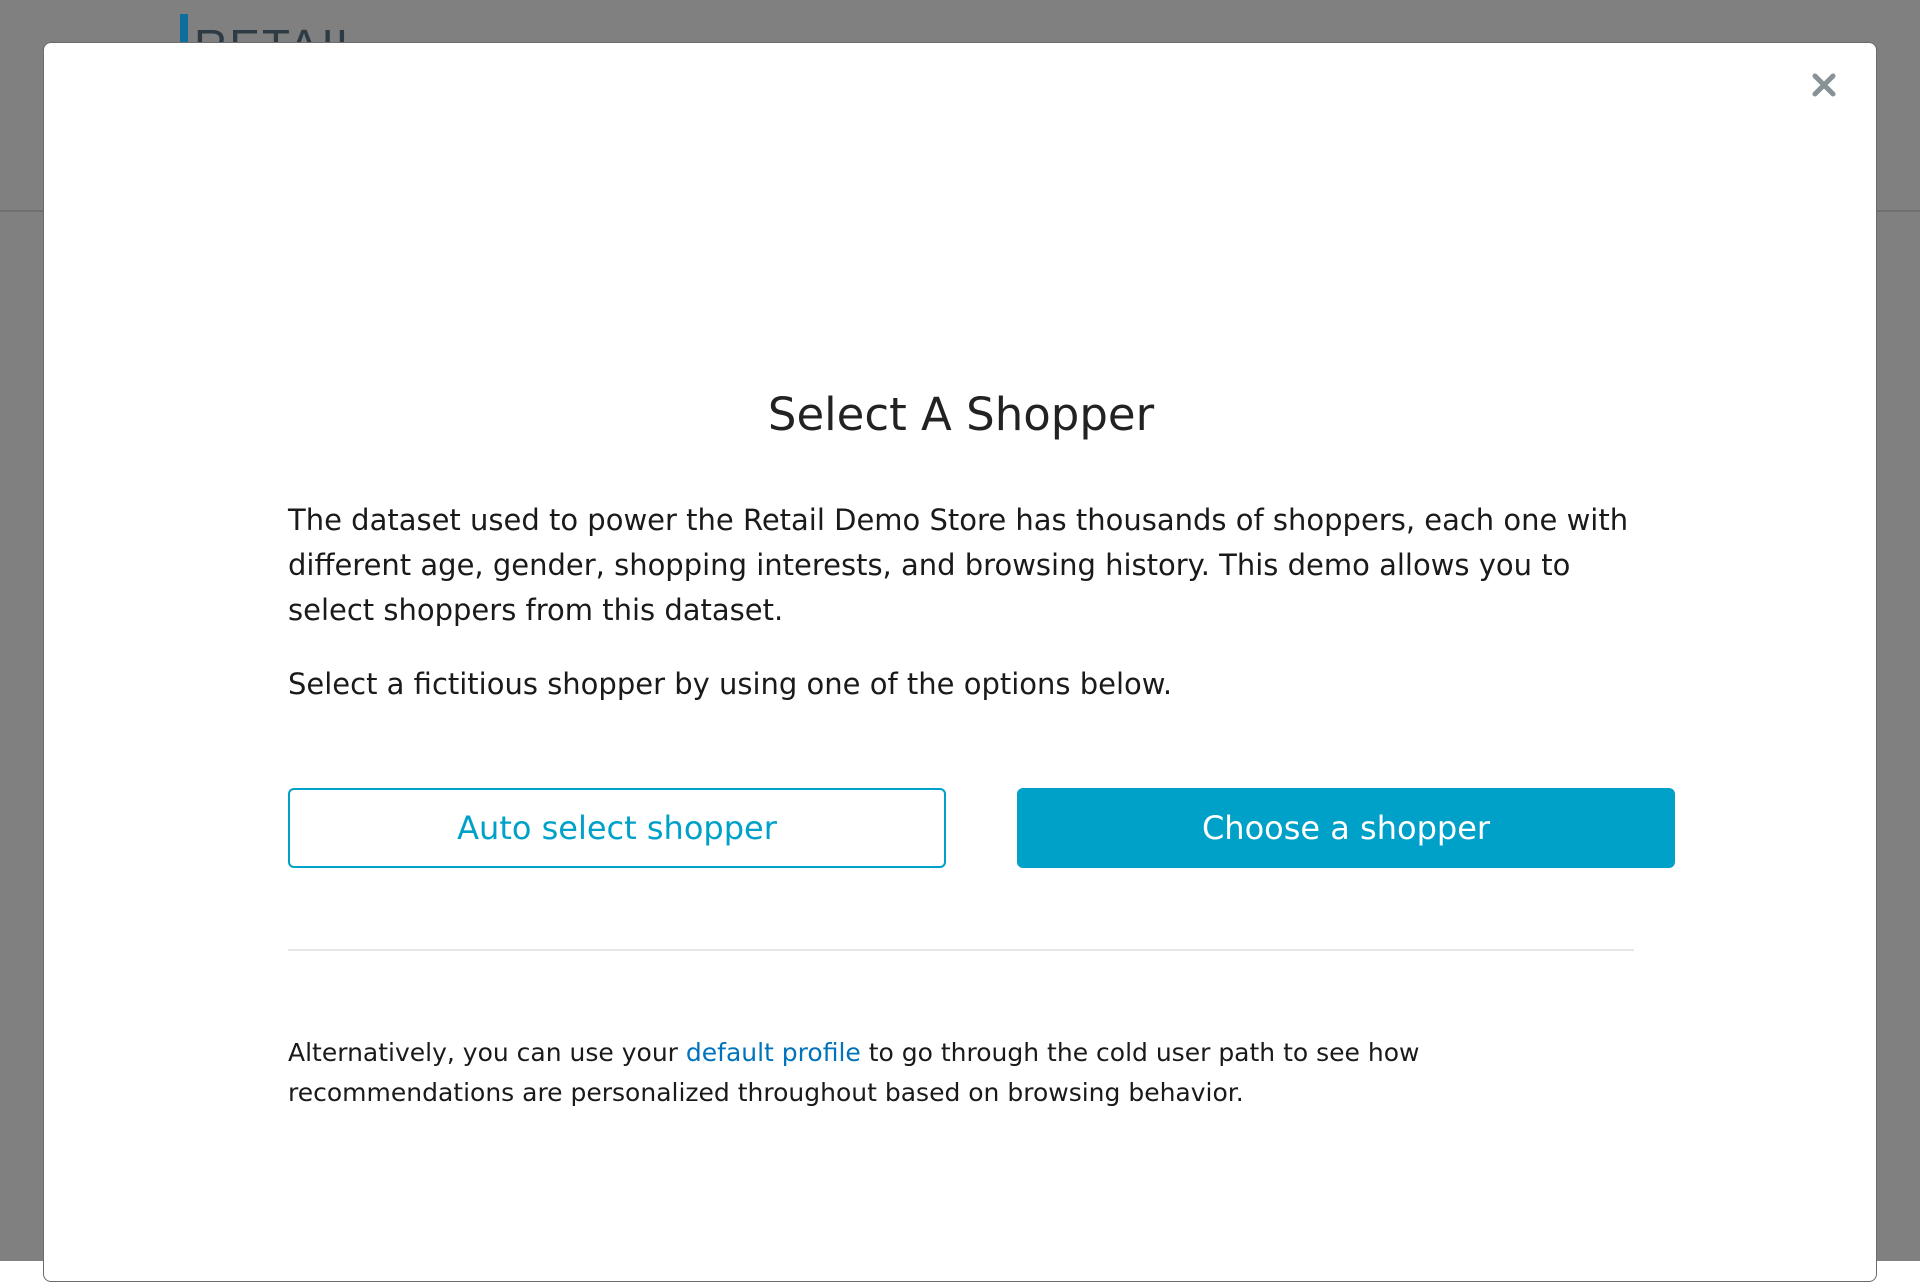  Describe the element at coordinates (487, 1052) in the screenshot. I see `alternative-prefix: Alternatively, you can use your` at that location.